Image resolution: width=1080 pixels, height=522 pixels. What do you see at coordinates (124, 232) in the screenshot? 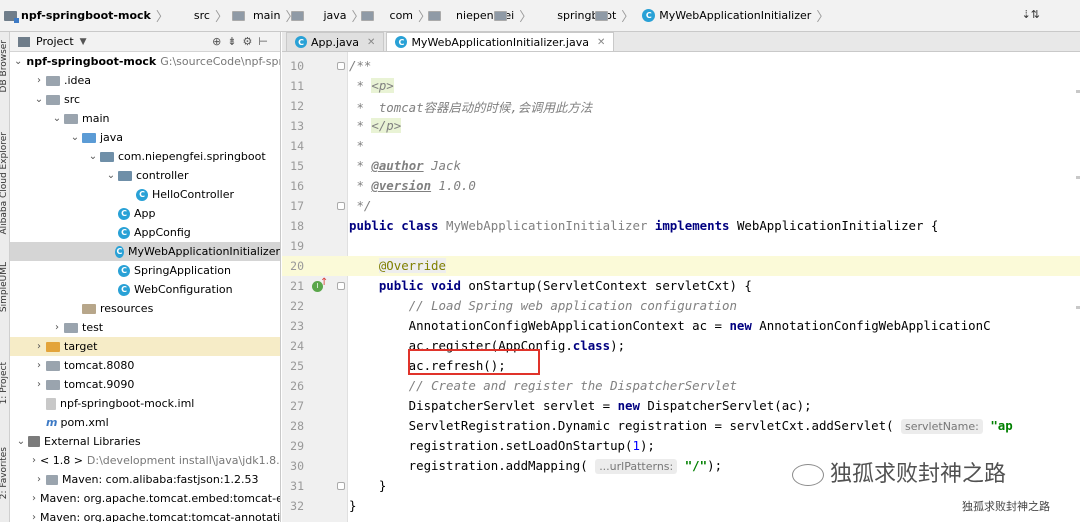
I see `class-icon: C` at bounding box center [124, 232].